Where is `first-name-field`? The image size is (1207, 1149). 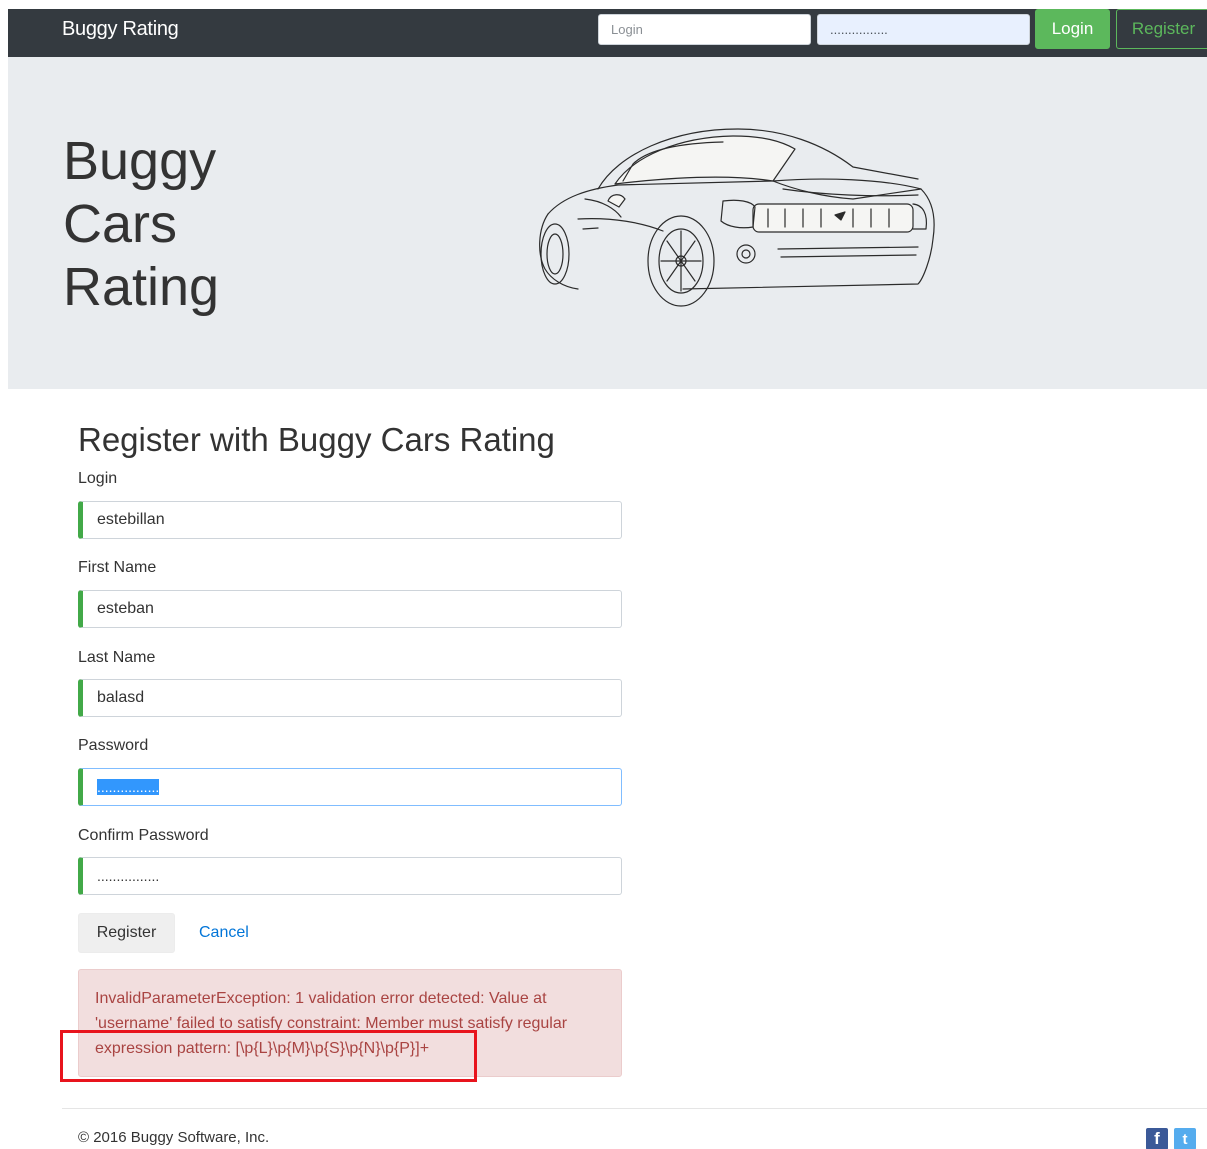
first-name-field is located at coordinates (350, 609).